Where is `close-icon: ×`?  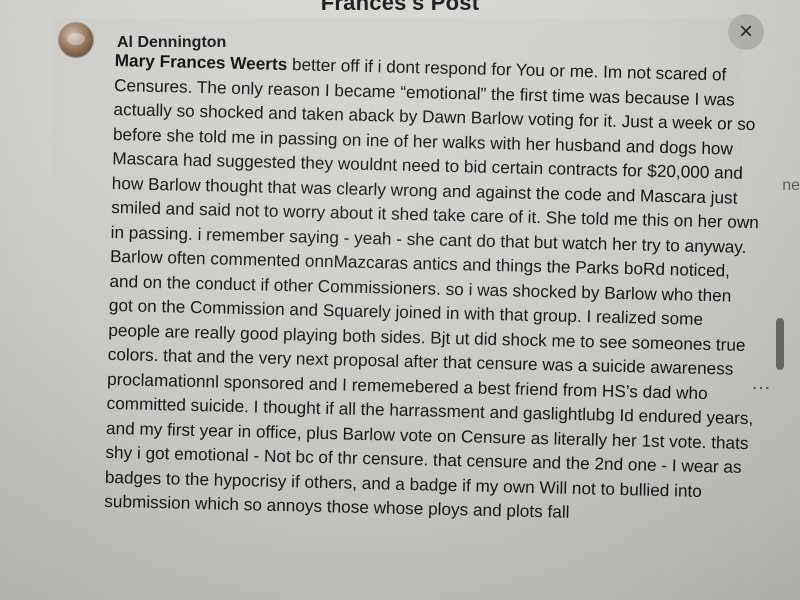
close-icon: × is located at coordinates (745, 31).